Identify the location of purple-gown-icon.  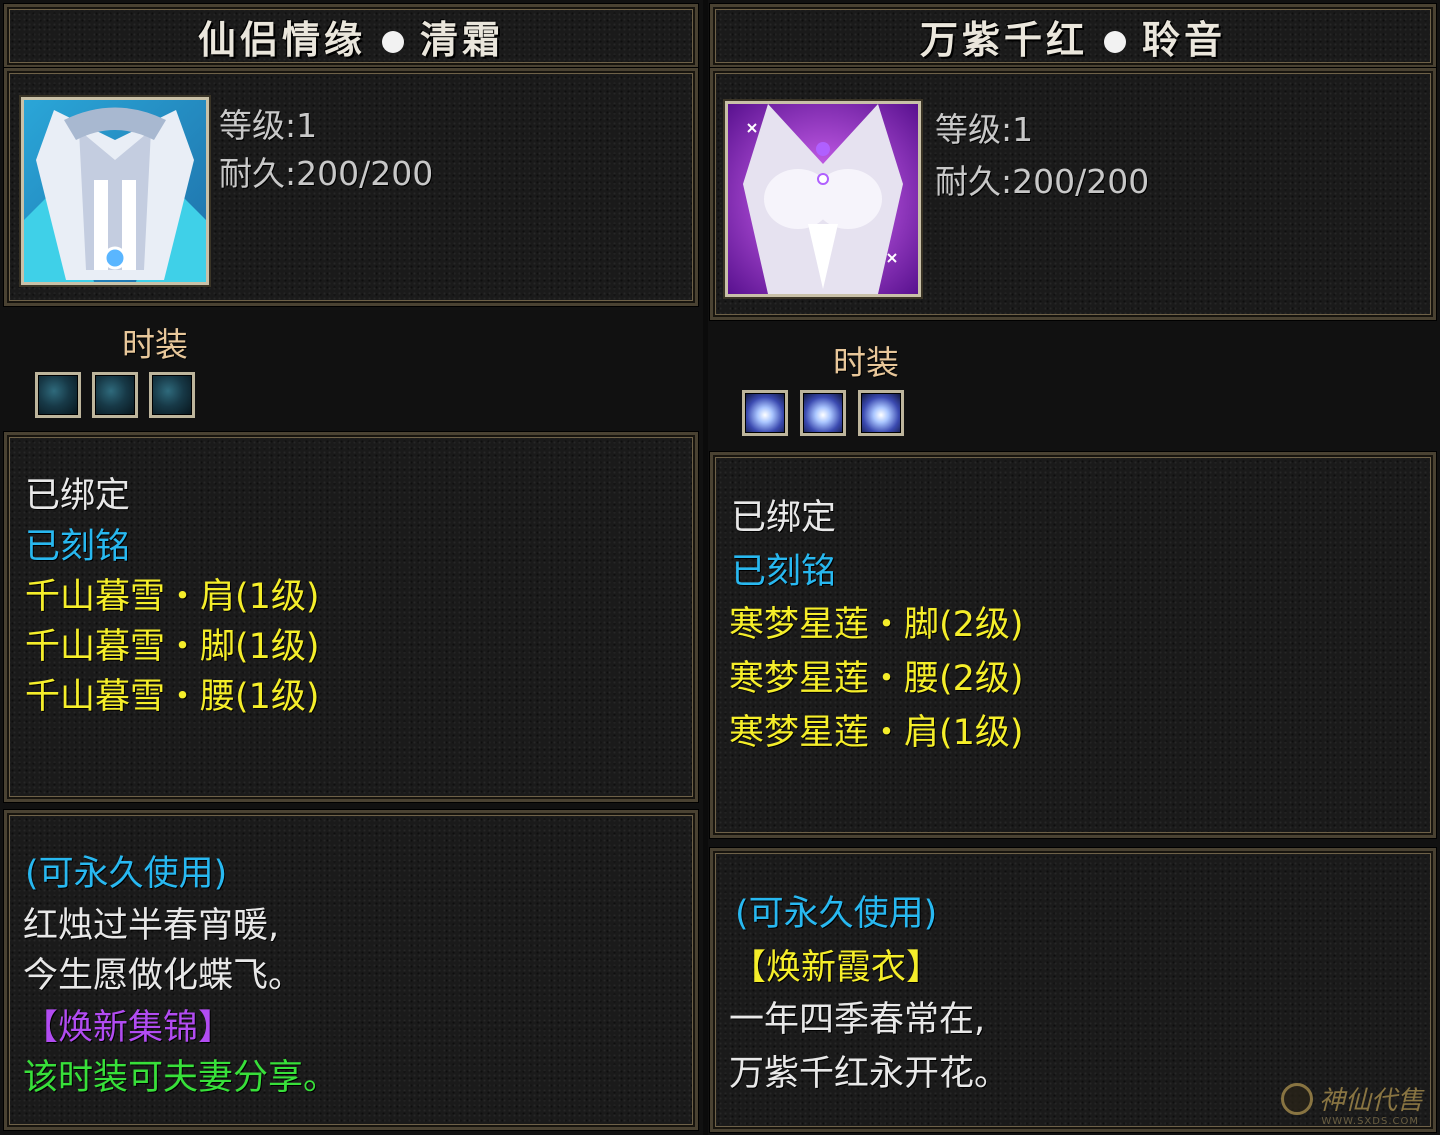
(823, 199).